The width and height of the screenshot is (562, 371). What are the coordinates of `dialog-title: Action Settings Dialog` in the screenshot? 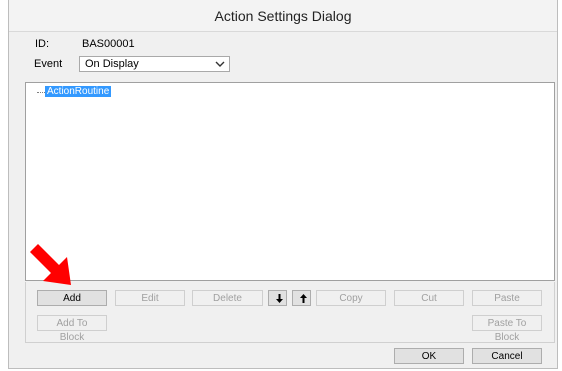 It's located at (283, 16).